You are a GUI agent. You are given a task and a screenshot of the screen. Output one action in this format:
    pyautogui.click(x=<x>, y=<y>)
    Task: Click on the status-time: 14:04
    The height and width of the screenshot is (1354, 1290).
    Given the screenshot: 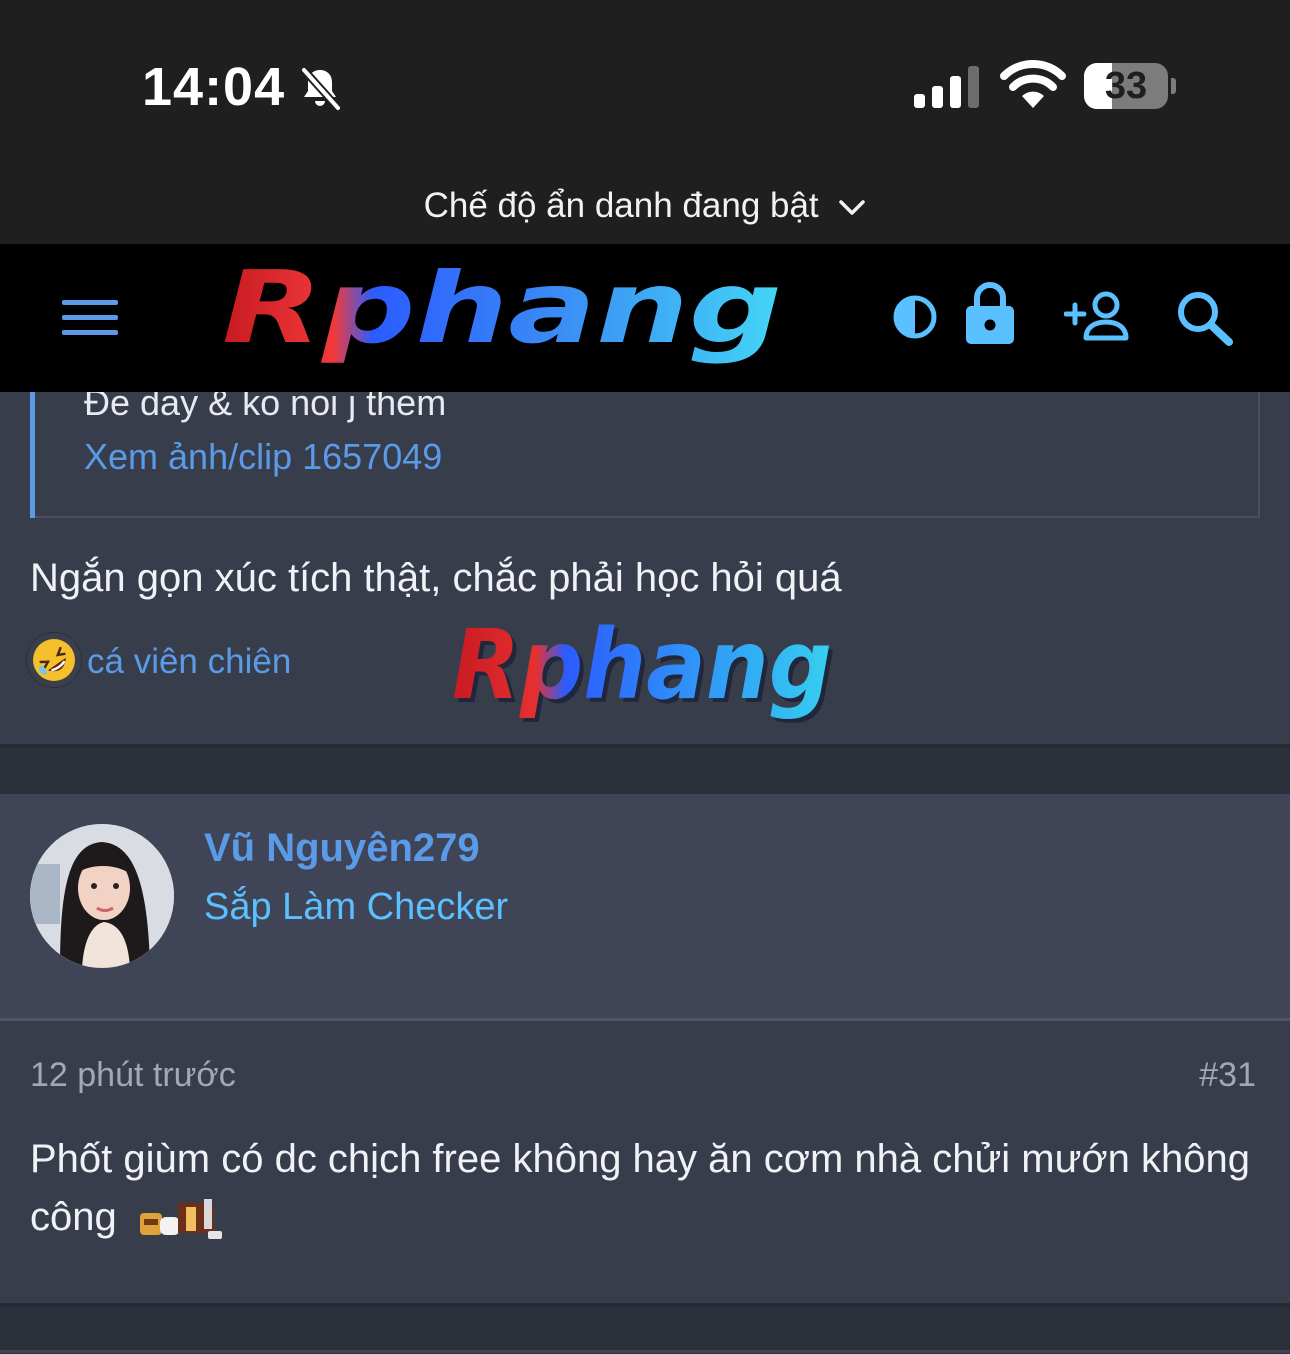 What is the action you would take?
    pyautogui.click(x=214, y=87)
    